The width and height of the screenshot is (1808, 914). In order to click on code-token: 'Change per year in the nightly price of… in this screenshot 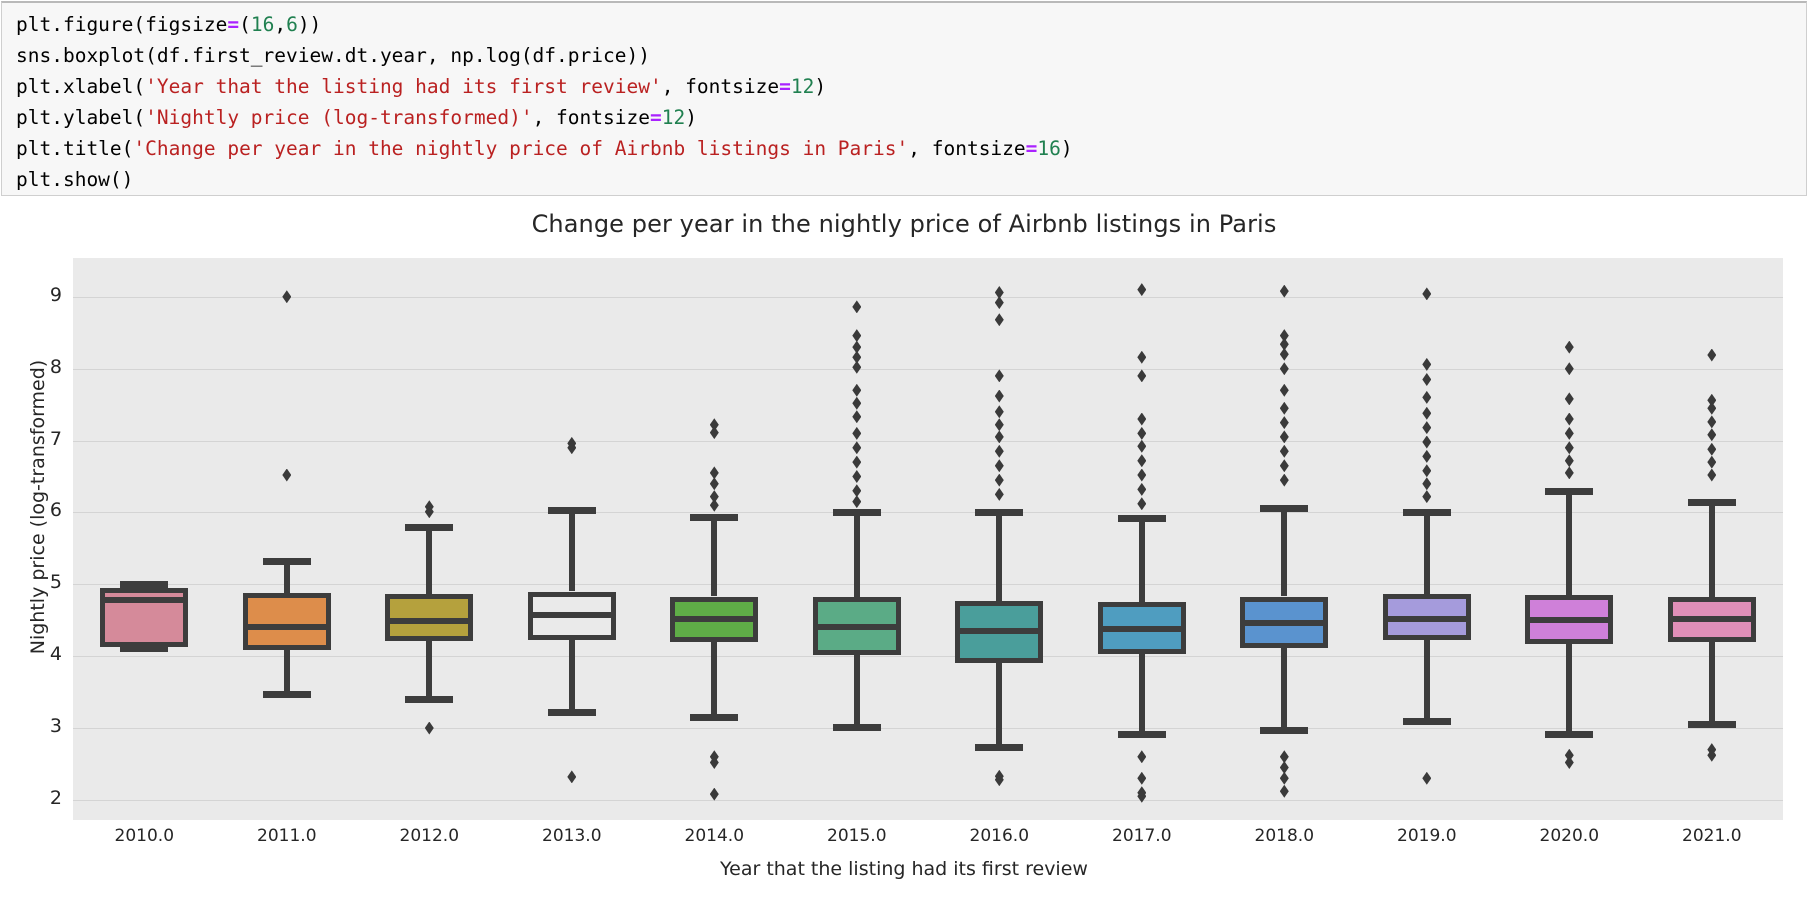, I will do `click(521, 148)`.